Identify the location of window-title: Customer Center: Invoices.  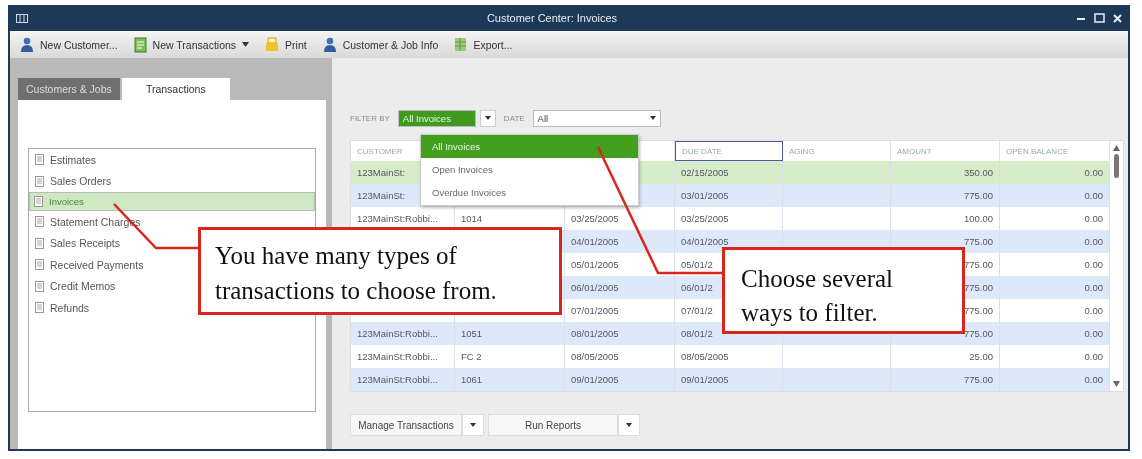
(552, 18).